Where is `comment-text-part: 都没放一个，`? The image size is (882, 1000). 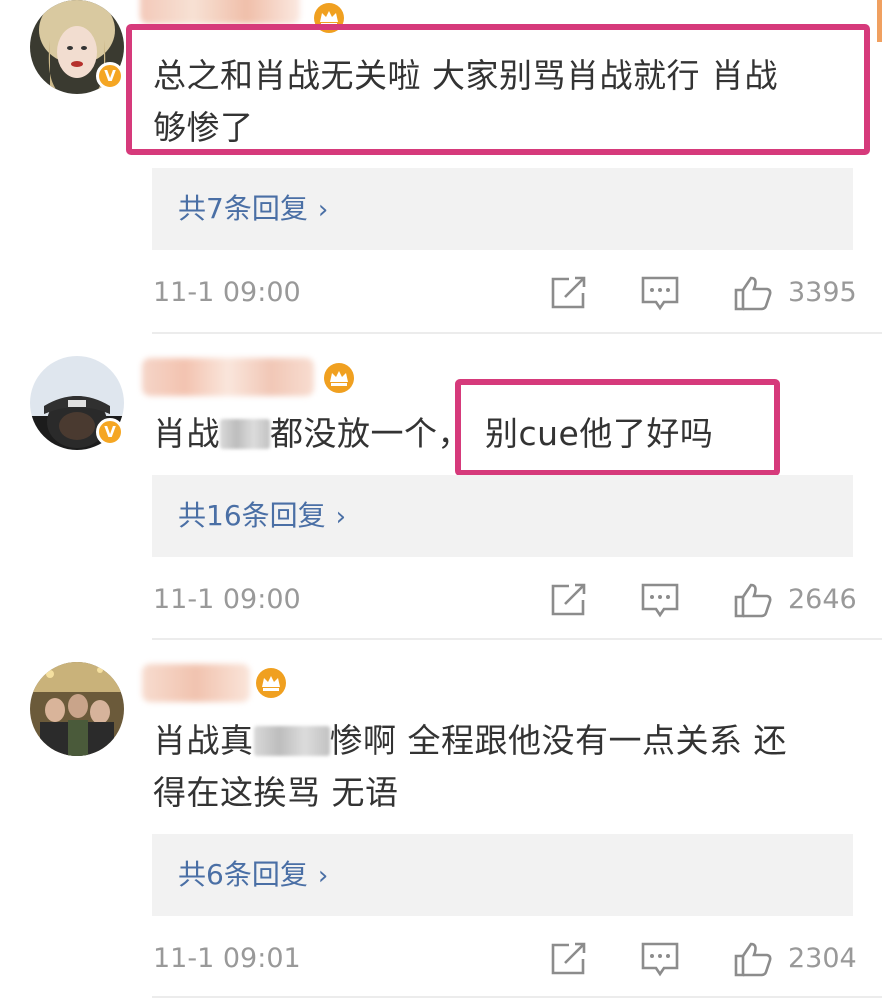 comment-text-part: 都没放一个， is located at coordinates (370, 433).